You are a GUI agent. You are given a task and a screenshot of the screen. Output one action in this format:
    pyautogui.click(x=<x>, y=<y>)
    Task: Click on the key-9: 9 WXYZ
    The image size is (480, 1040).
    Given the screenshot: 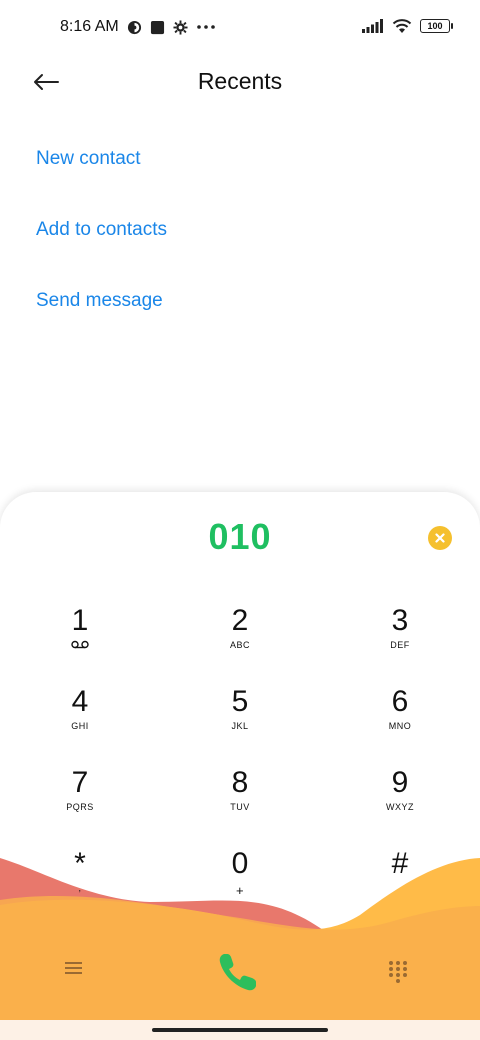 What is the action you would take?
    pyautogui.click(x=400, y=801)
    